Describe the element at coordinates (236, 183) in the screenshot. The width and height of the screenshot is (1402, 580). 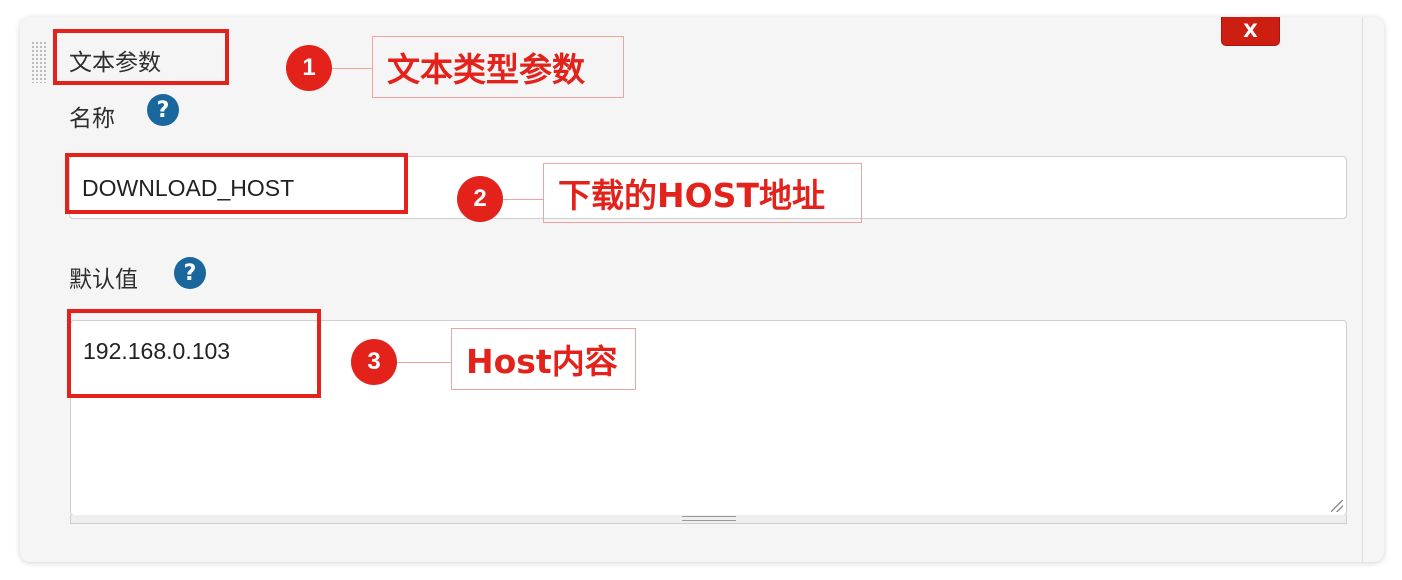
I see `highlight-name-box` at that location.